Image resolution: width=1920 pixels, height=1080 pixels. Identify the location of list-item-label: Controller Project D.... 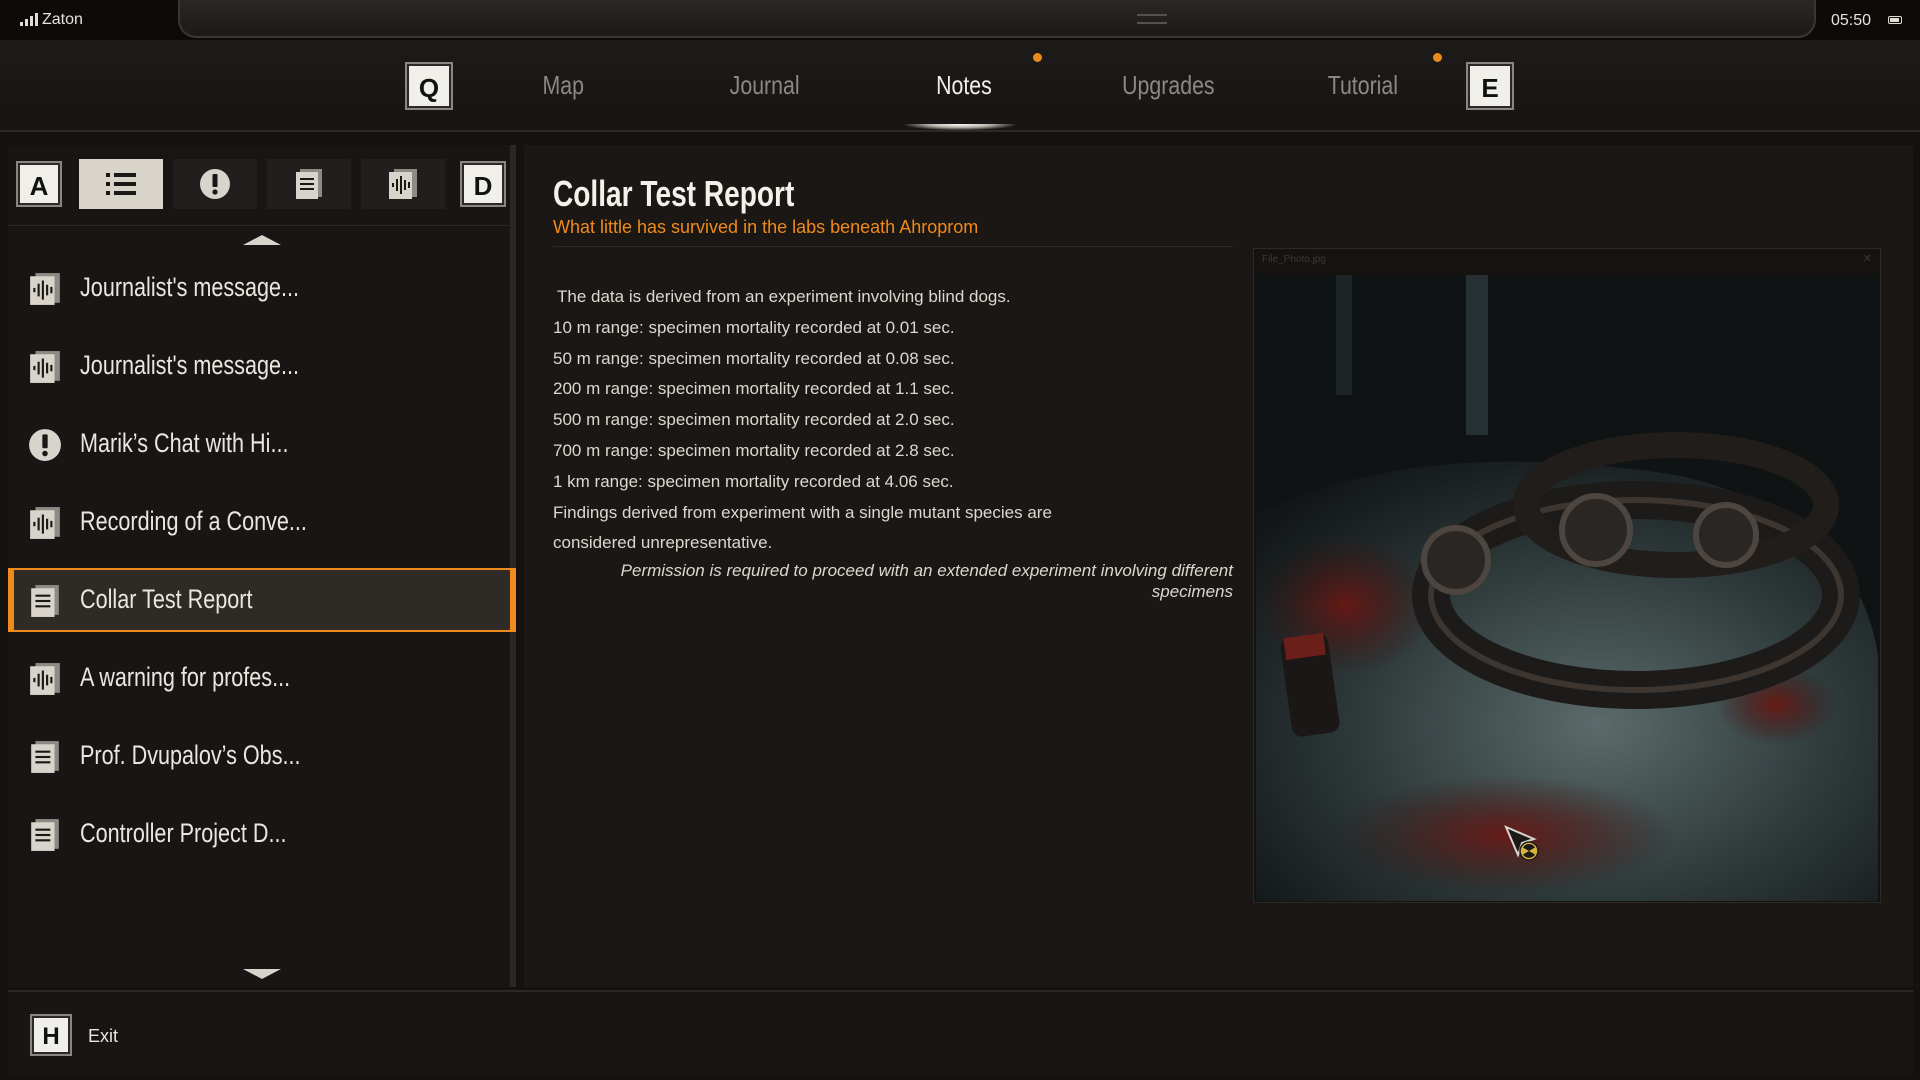
(183, 833).